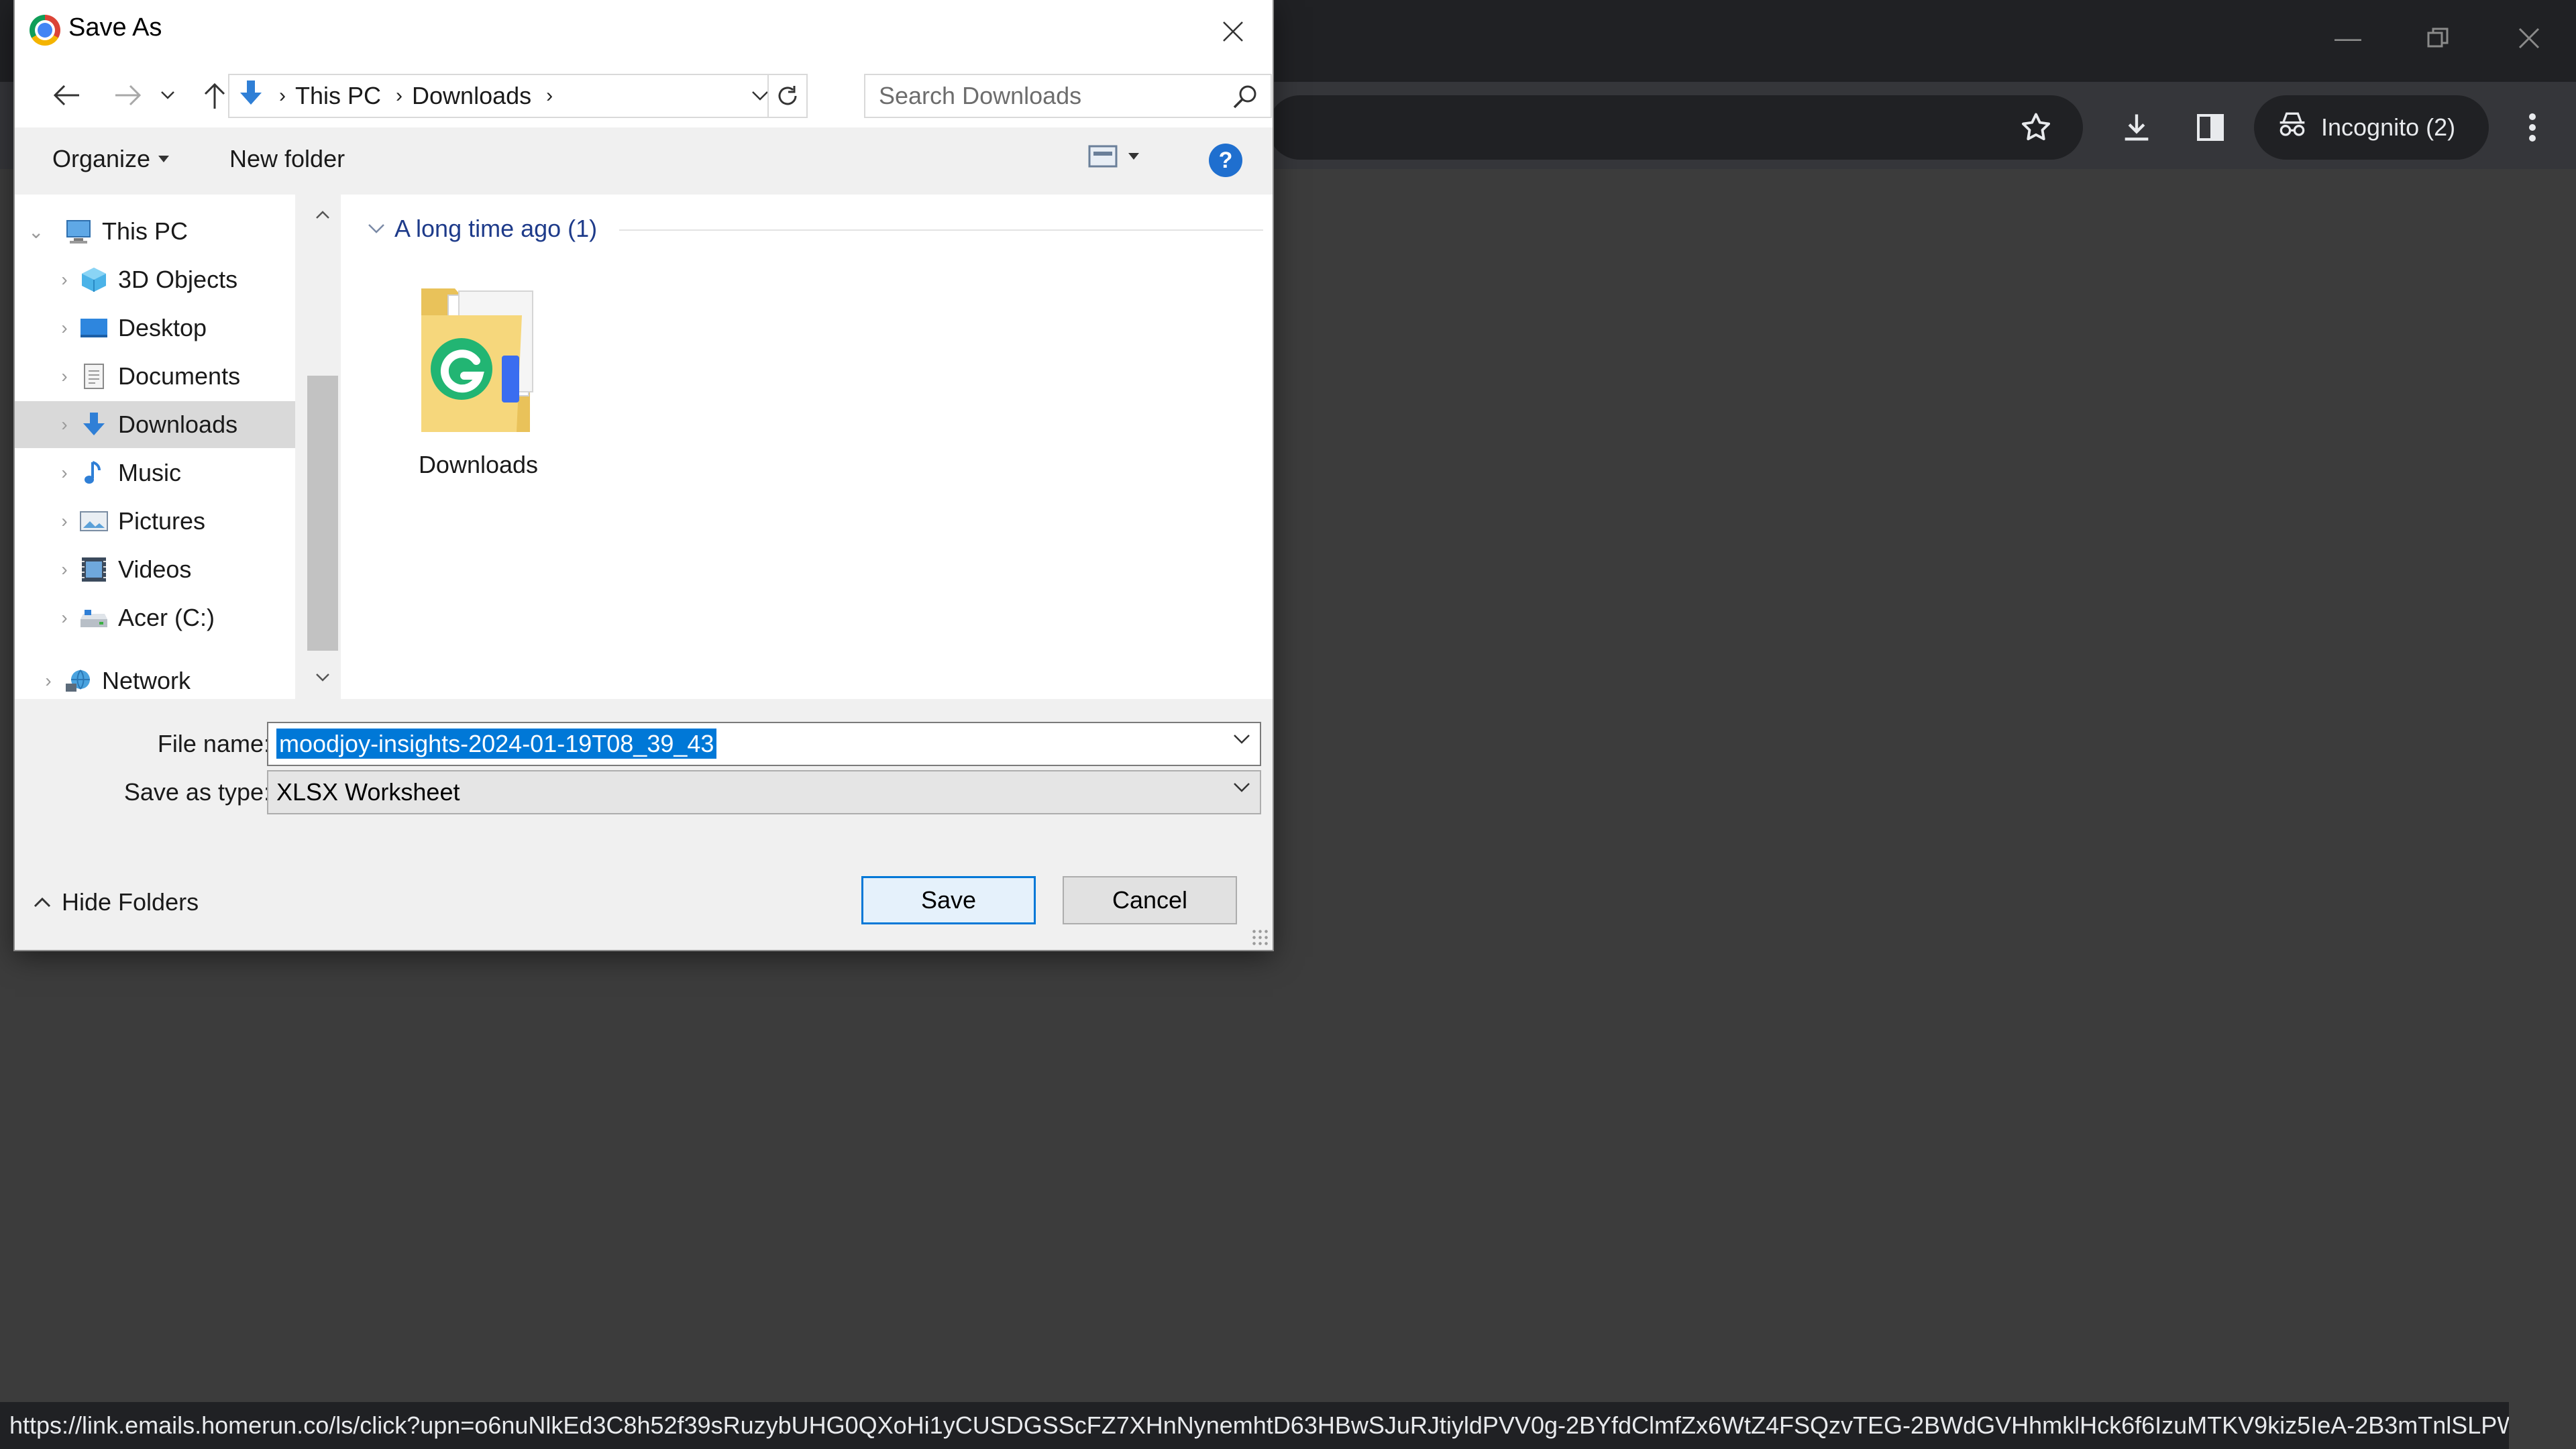 The image size is (2576, 1449). Describe the element at coordinates (1225, 160) in the screenshot. I see `help-icon: ?` at that location.